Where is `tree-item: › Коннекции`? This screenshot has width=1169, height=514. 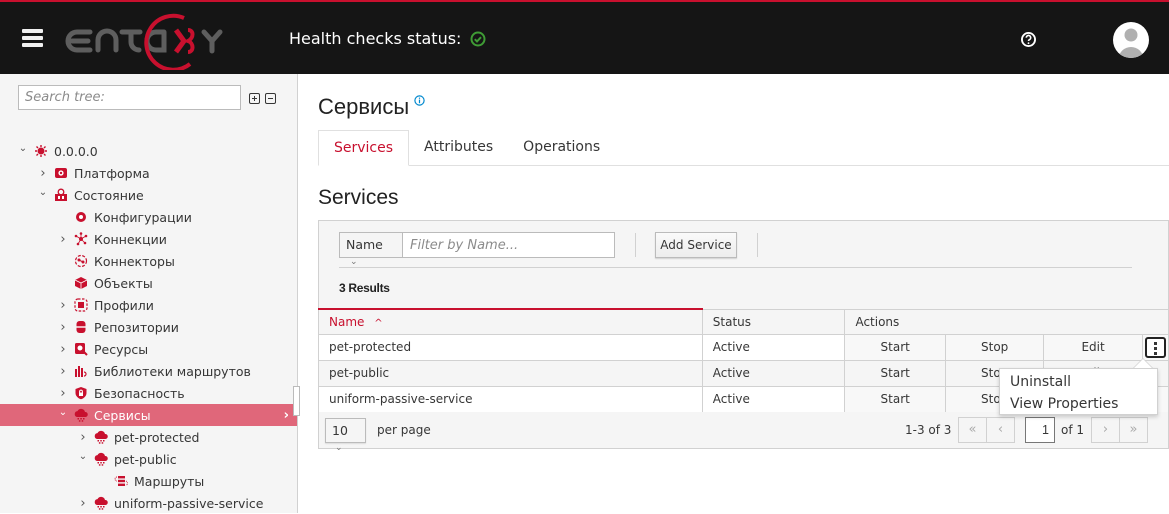
tree-item: › Коннекции is located at coordinates (148, 239).